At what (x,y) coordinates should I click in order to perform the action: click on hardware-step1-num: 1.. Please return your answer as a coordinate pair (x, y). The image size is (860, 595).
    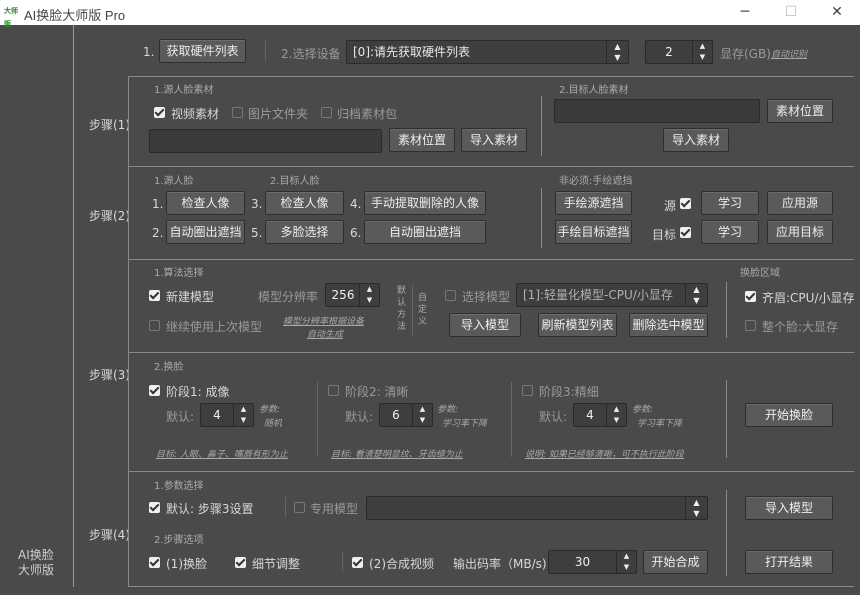
    Looking at the image, I should click on (149, 52).